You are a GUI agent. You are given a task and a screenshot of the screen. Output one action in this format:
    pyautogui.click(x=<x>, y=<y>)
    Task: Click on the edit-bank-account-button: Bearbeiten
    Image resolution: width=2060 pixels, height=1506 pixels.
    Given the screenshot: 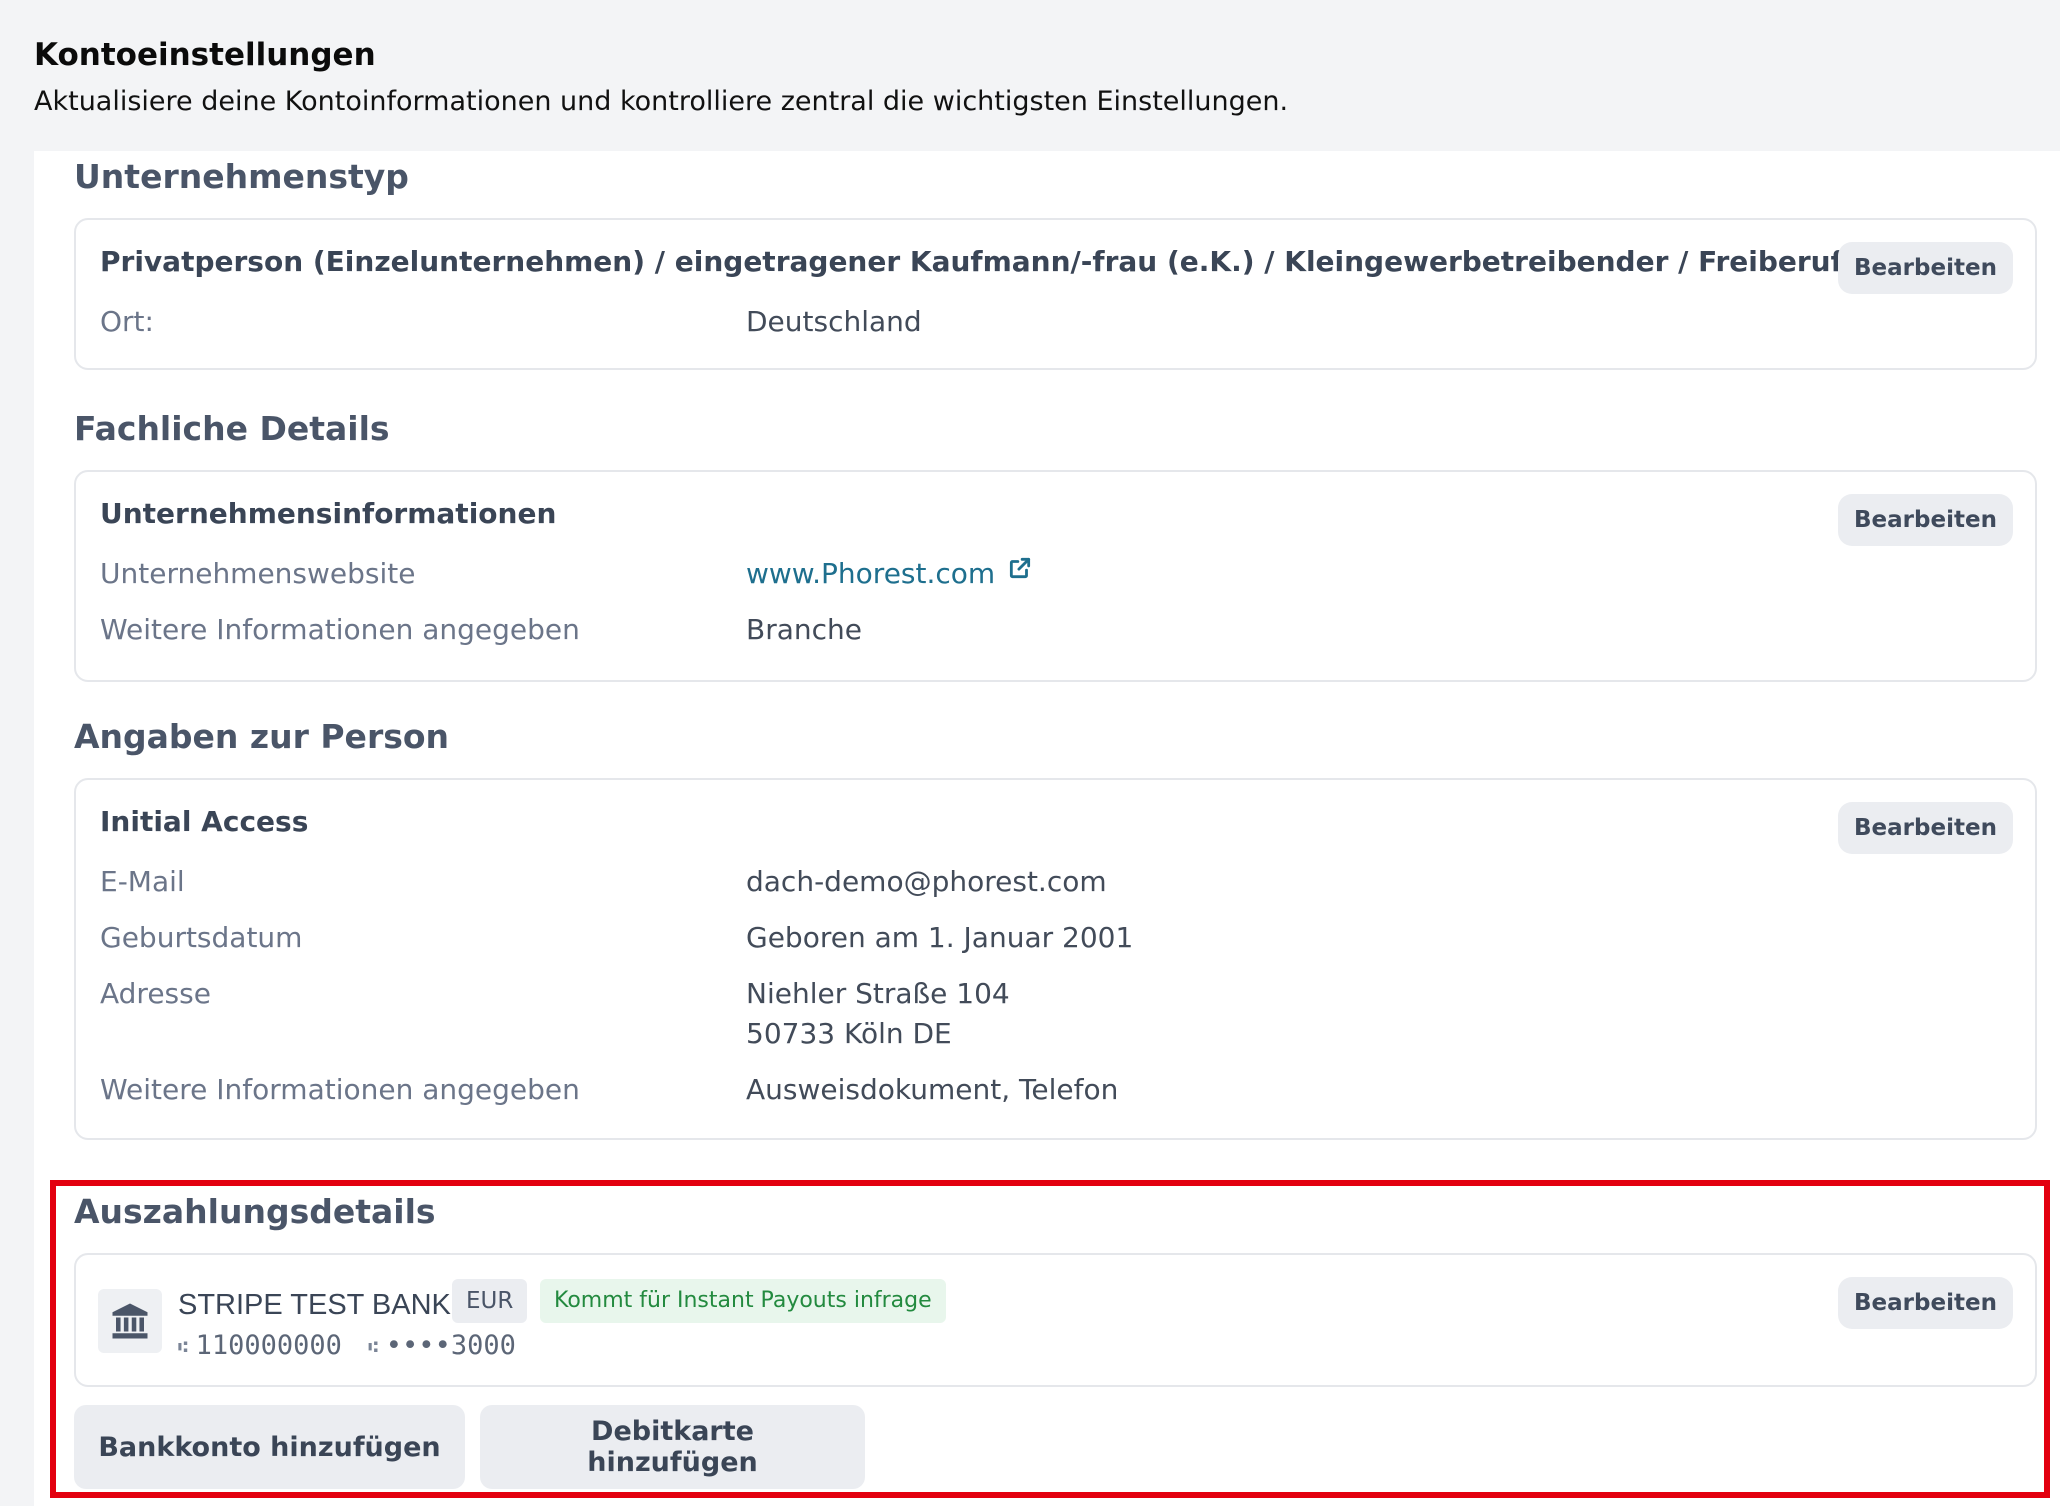 What is the action you would take?
    pyautogui.click(x=1925, y=1303)
    